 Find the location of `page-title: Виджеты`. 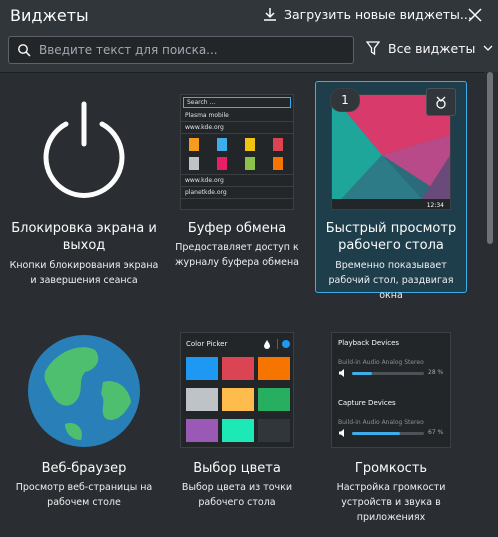

page-title: Виджеты is located at coordinates (49, 15).